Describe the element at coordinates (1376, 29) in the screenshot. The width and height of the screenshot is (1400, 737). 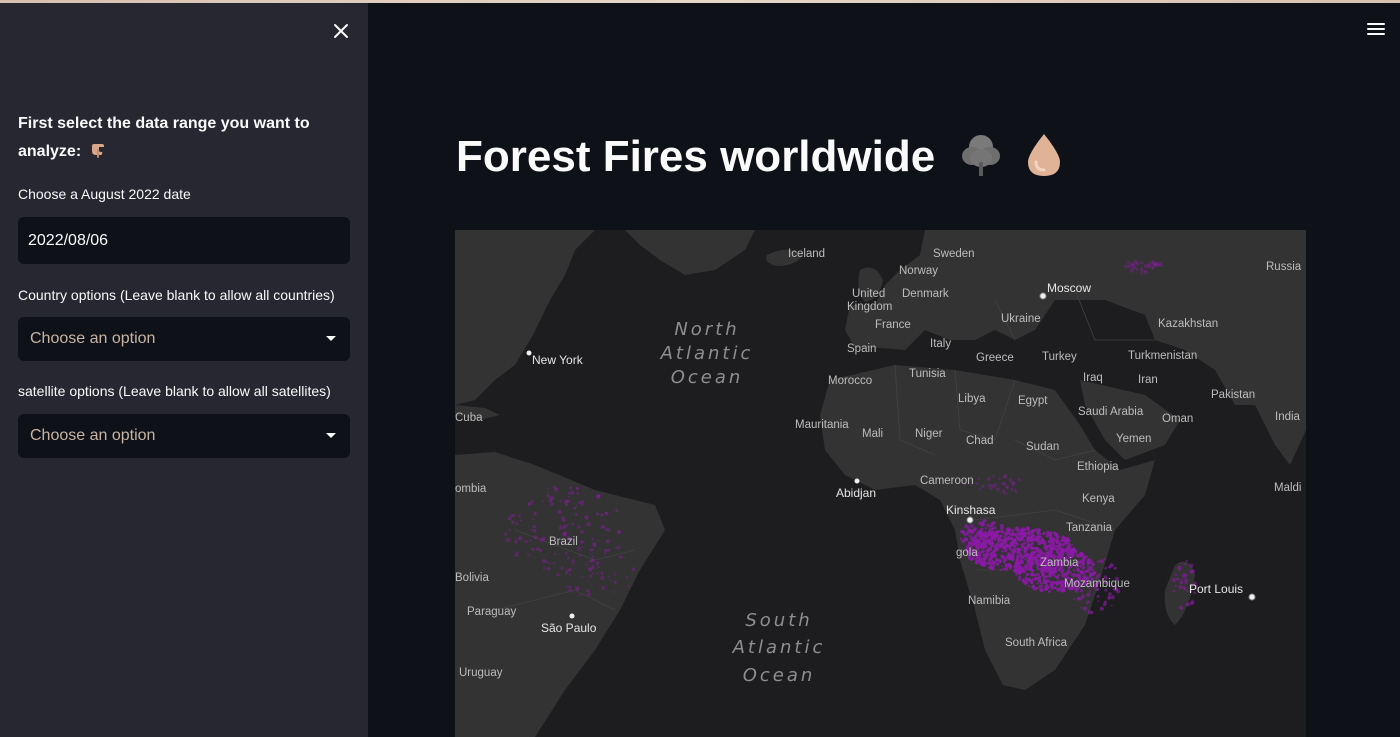
I see `hamburger-menu-button` at that location.